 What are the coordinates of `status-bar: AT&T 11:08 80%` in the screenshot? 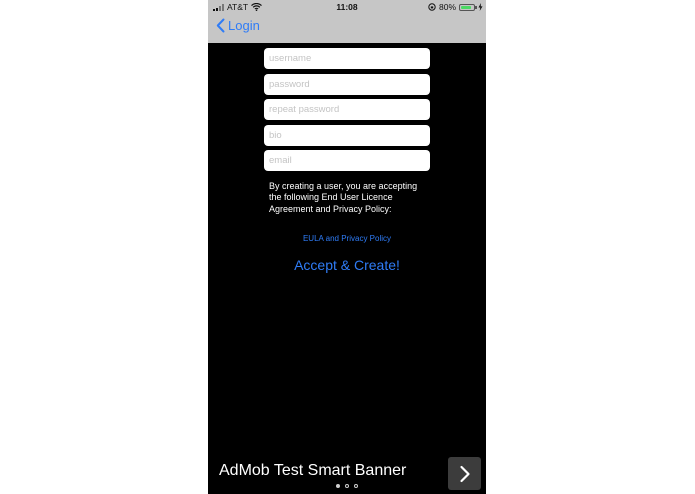 It's located at (347, 7).